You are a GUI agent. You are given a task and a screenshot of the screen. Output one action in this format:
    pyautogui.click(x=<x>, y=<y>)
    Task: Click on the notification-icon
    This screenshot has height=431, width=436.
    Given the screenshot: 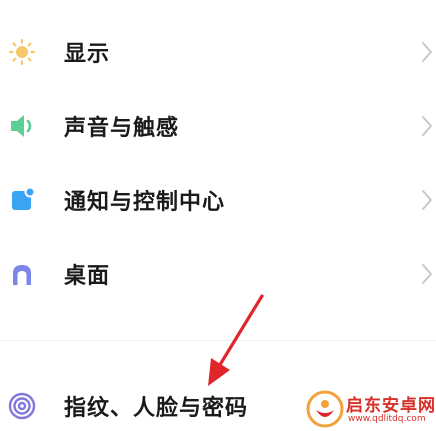 What is the action you would take?
    pyautogui.click(x=22, y=200)
    